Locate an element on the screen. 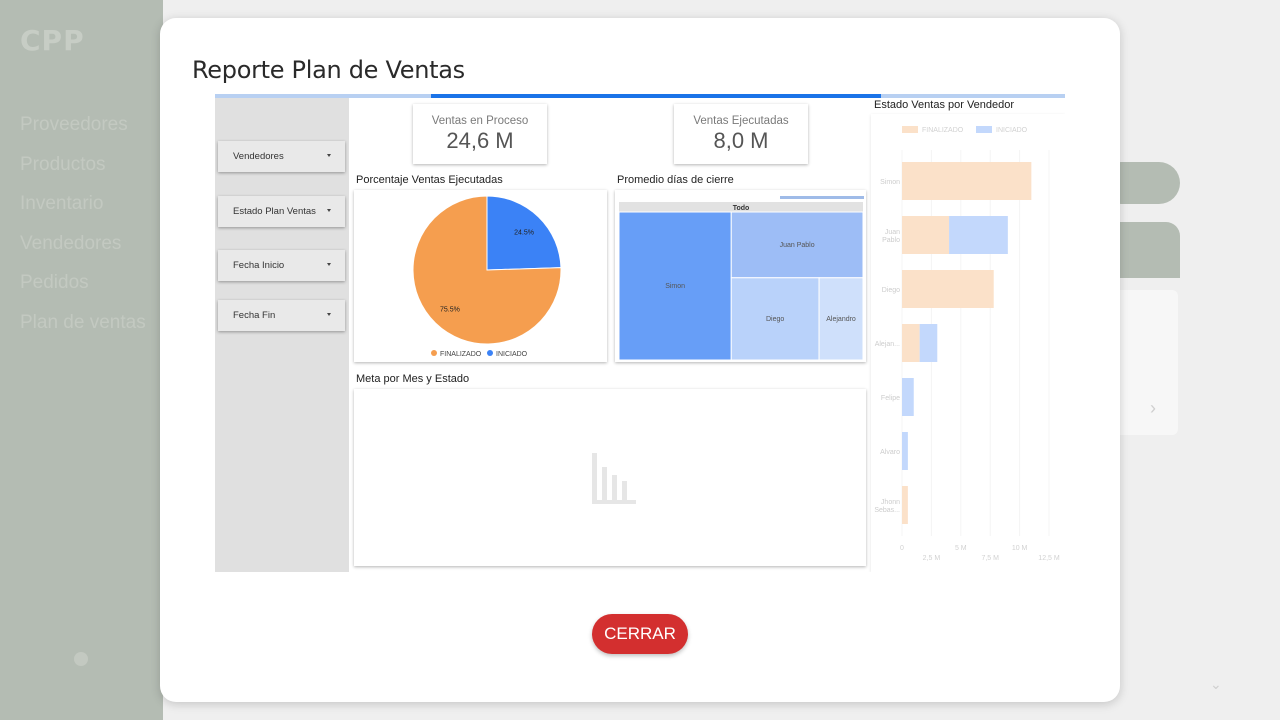  x-tick-label: 5 M is located at coordinates (961, 548).